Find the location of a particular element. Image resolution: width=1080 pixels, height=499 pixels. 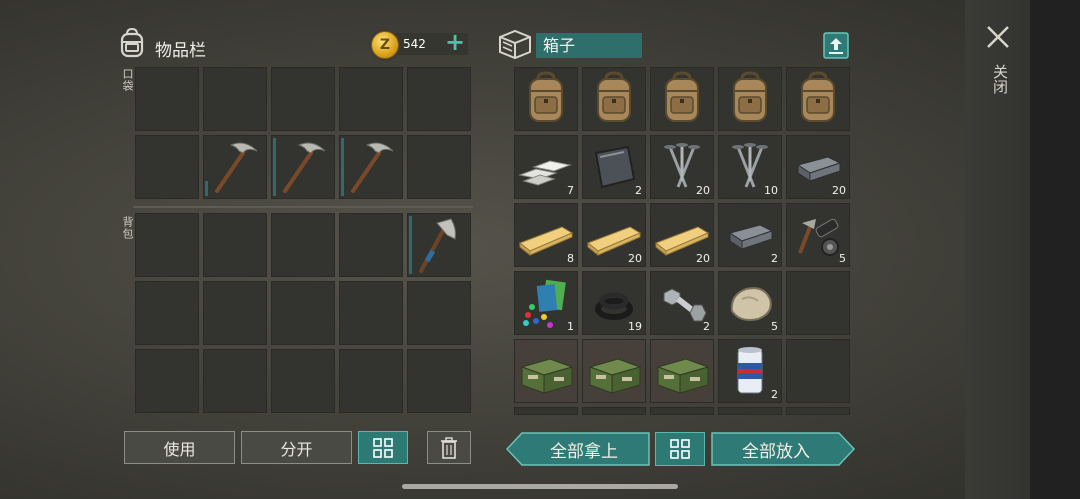

item-quantity: 19 is located at coordinates (635, 326).